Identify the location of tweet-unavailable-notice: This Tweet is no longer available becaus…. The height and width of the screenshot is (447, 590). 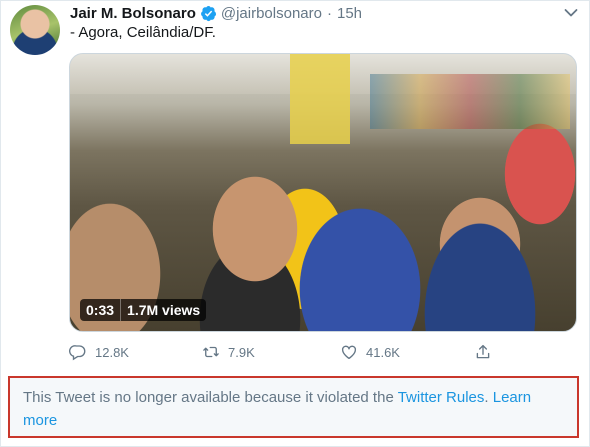
(293, 407).